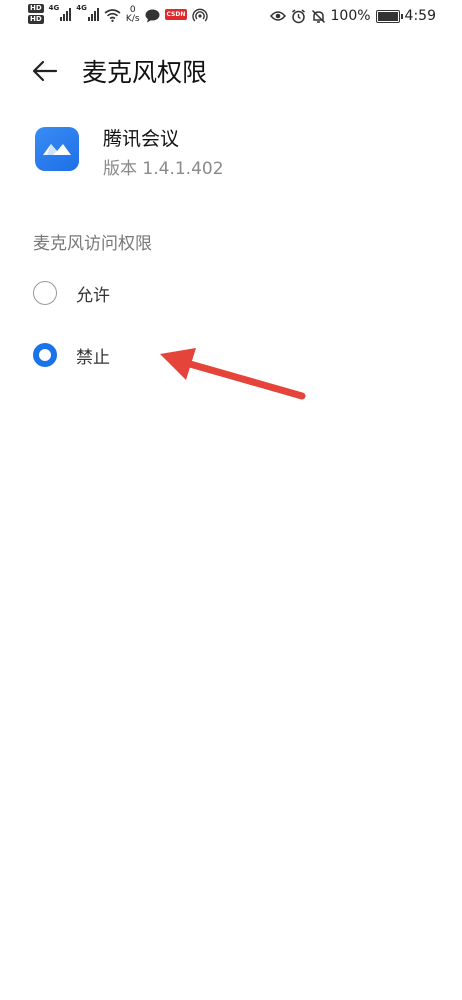 The width and height of the screenshot is (462, 1000). Describe the element at coordinates (152, 16) in the screenshot. I see `chat-icon` at that location.